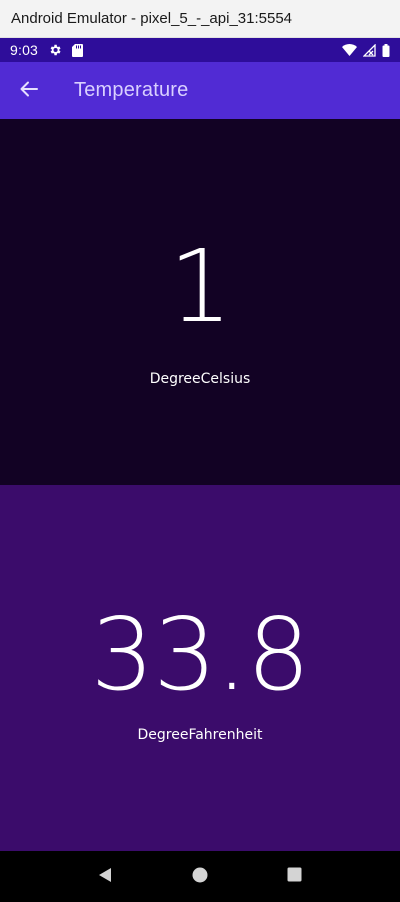 The height and width of the screenshot is (902, 400). Describe the element at coordinates (78, 50) in the screenshot. I see `sd-card-icon` at that location.